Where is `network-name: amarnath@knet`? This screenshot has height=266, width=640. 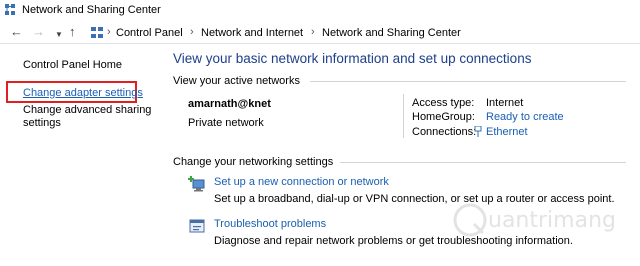 network-name: amarnath@knet is located at coordinates (229, 104).